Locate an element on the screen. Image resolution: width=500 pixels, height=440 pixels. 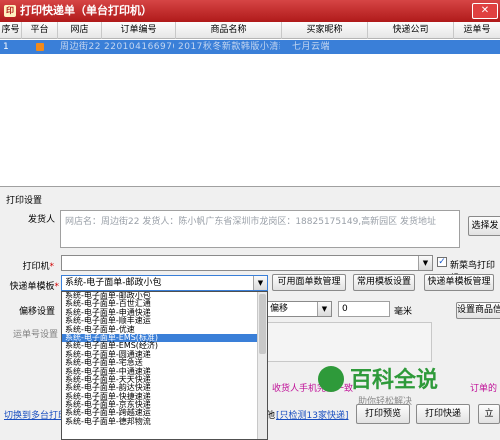
watermark: 百科全说 助你轻松解决 is located at coordinates (394, 384).